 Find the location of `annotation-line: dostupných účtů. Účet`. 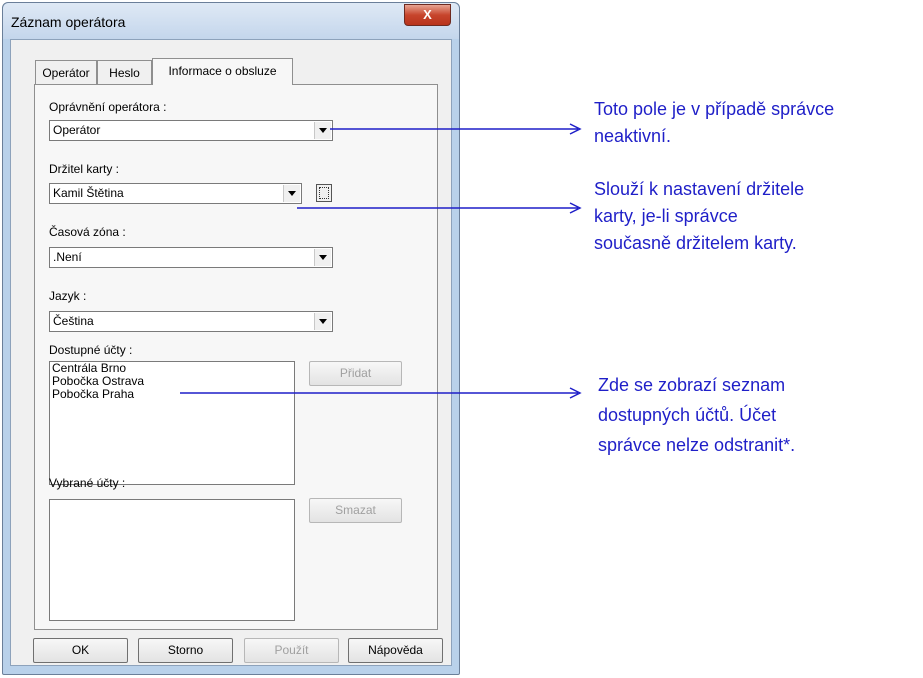

annotation-line: dostupných účtů. Účet is located at coordinates (687, 415).